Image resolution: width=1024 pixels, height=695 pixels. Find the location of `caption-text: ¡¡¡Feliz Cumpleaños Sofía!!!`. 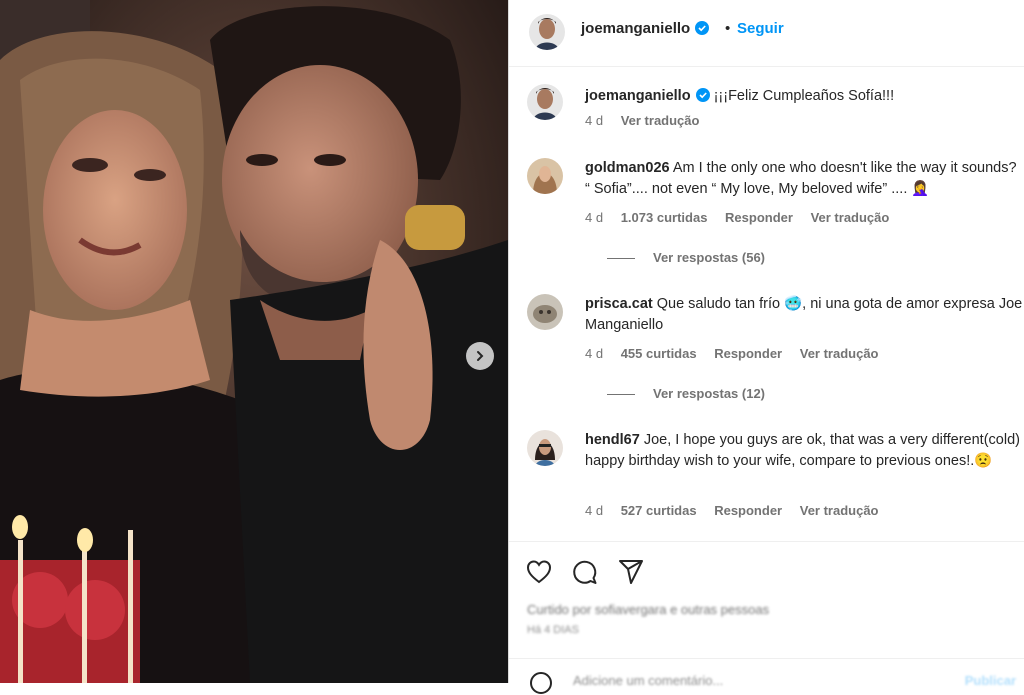

caption-text: ¡¡¡Feliz Cumpleaños Sofía!!! is located at coordinates (804, 96).